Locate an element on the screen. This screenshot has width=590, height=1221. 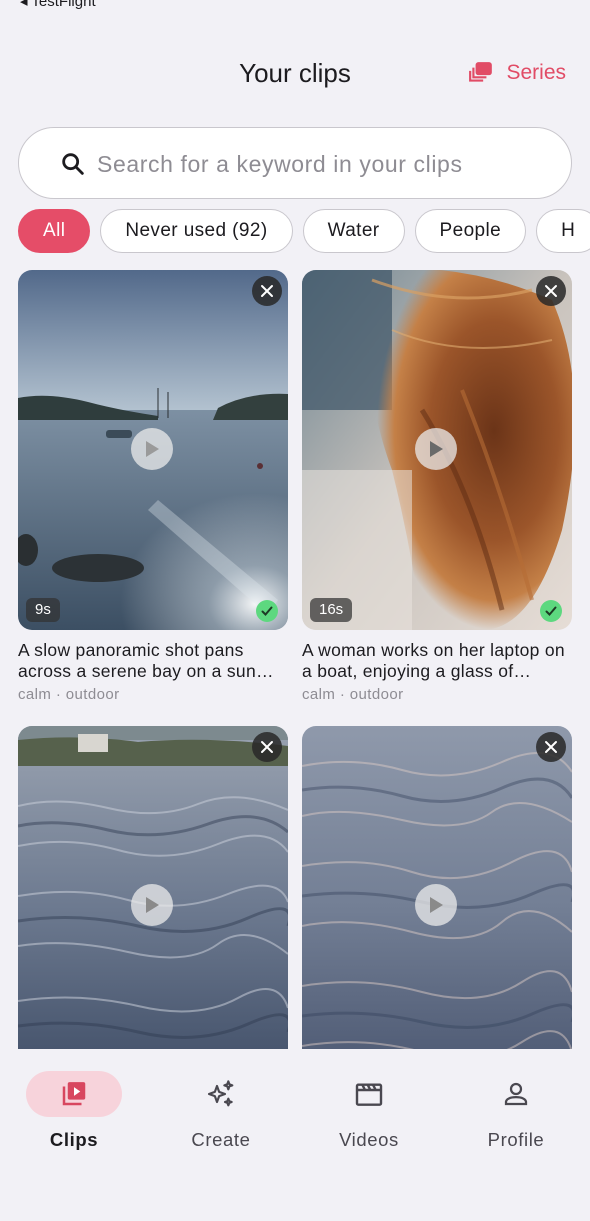
chip-all: All is located at coordinates (54, 231).